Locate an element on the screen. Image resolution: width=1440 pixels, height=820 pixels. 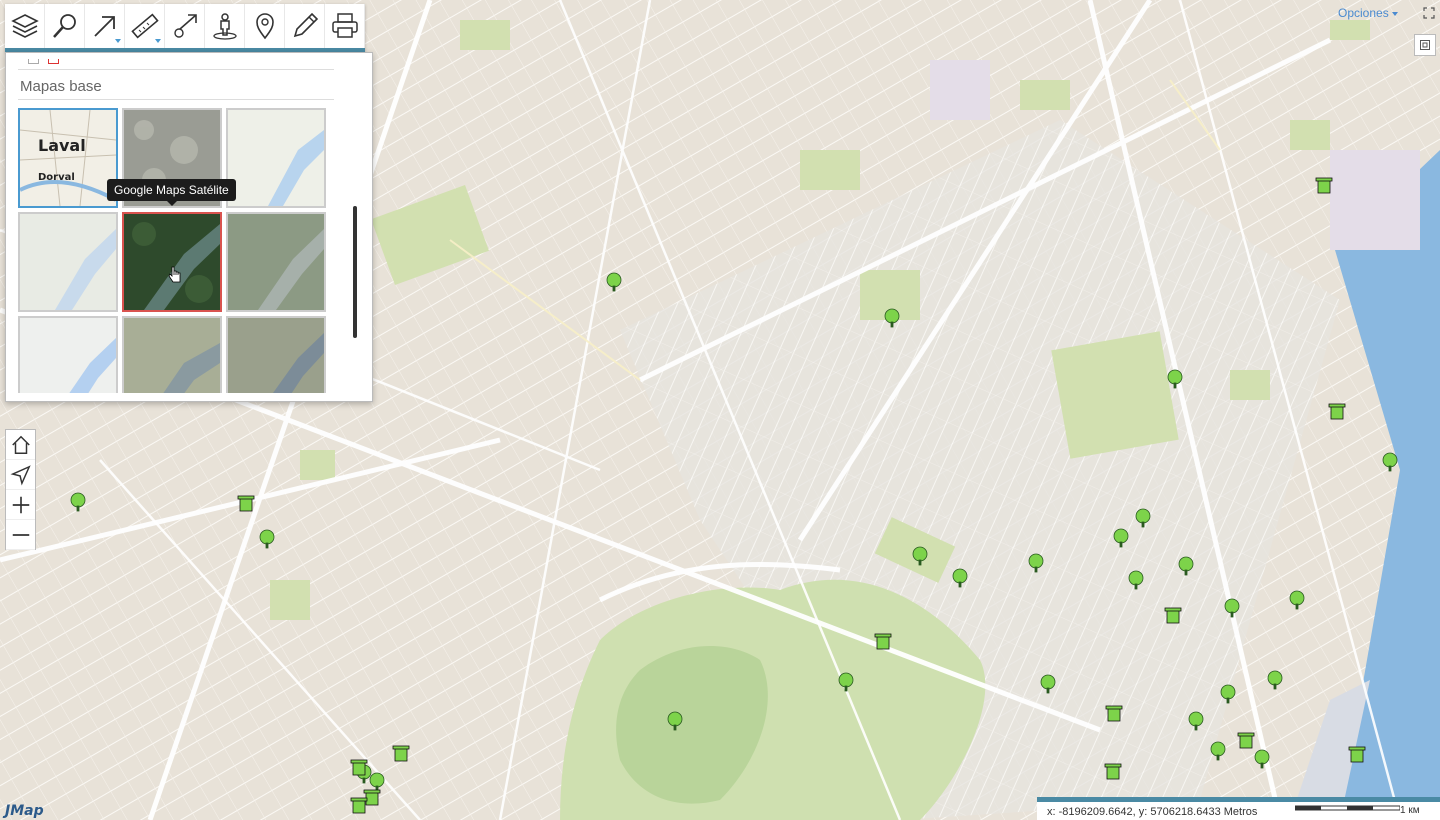
basemap-tile-terrain-satellite is located at coordinates (276, 354).